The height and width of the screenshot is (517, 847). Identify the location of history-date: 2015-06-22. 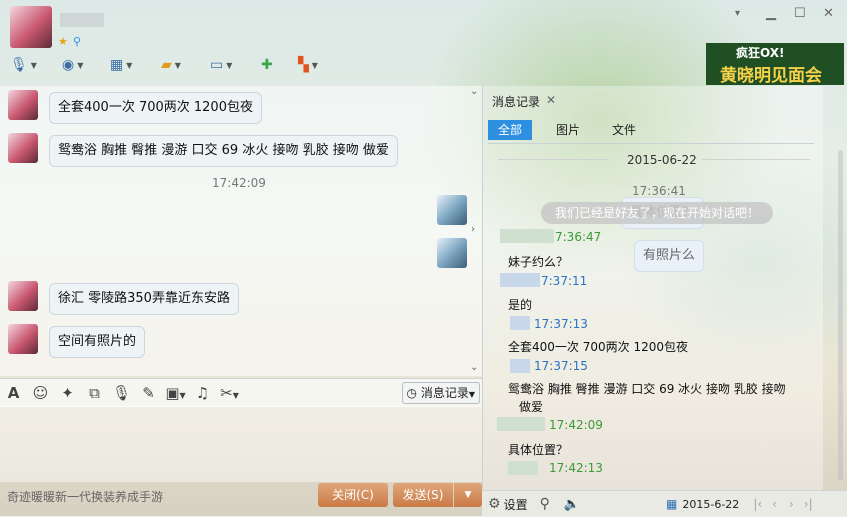
(662, 160).